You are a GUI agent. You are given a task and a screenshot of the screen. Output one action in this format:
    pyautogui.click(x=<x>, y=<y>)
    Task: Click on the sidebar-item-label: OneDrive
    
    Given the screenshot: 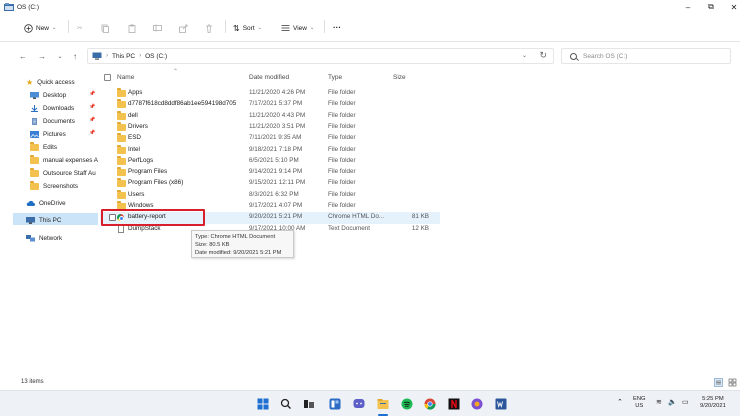 What is the action you would take?
    pyautogui.click(x=52, y=203)
    